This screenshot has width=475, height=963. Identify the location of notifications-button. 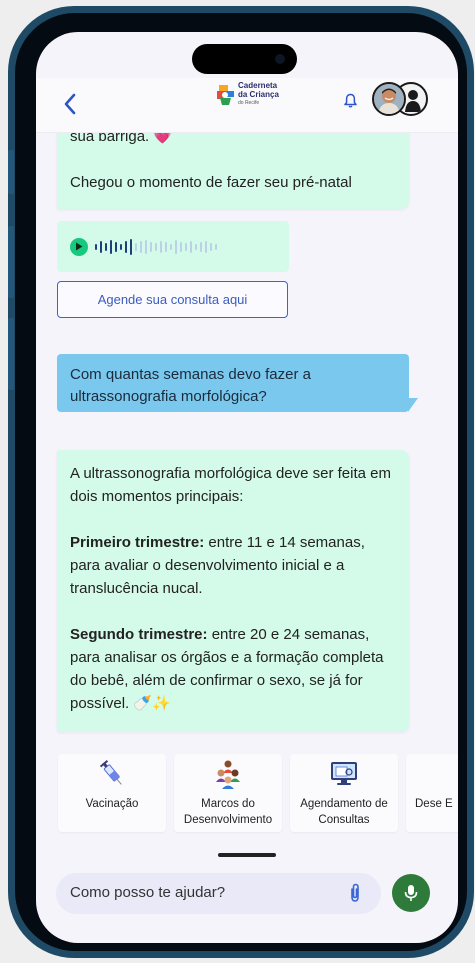
(350, 102).